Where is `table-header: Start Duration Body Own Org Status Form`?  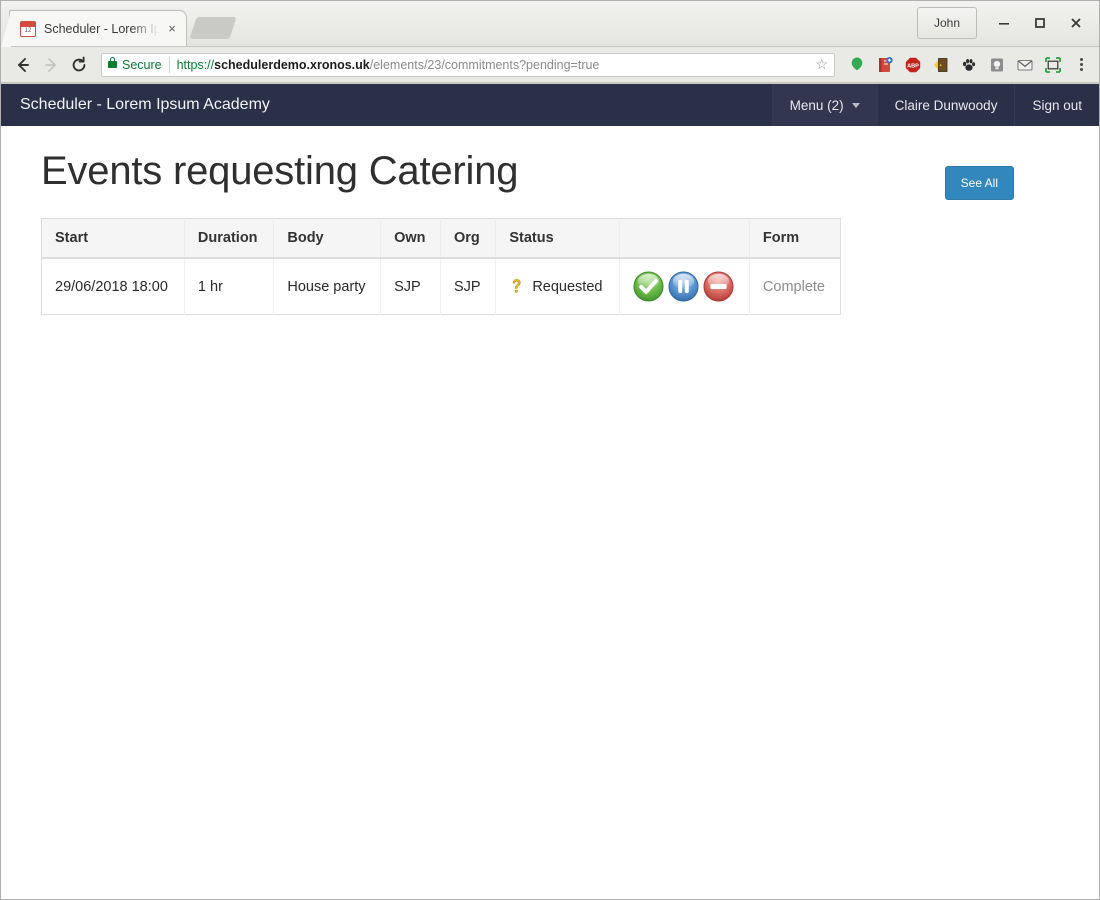 table-header: Start Duration Body Own Org Status Form is located at coordinates (441, 239).